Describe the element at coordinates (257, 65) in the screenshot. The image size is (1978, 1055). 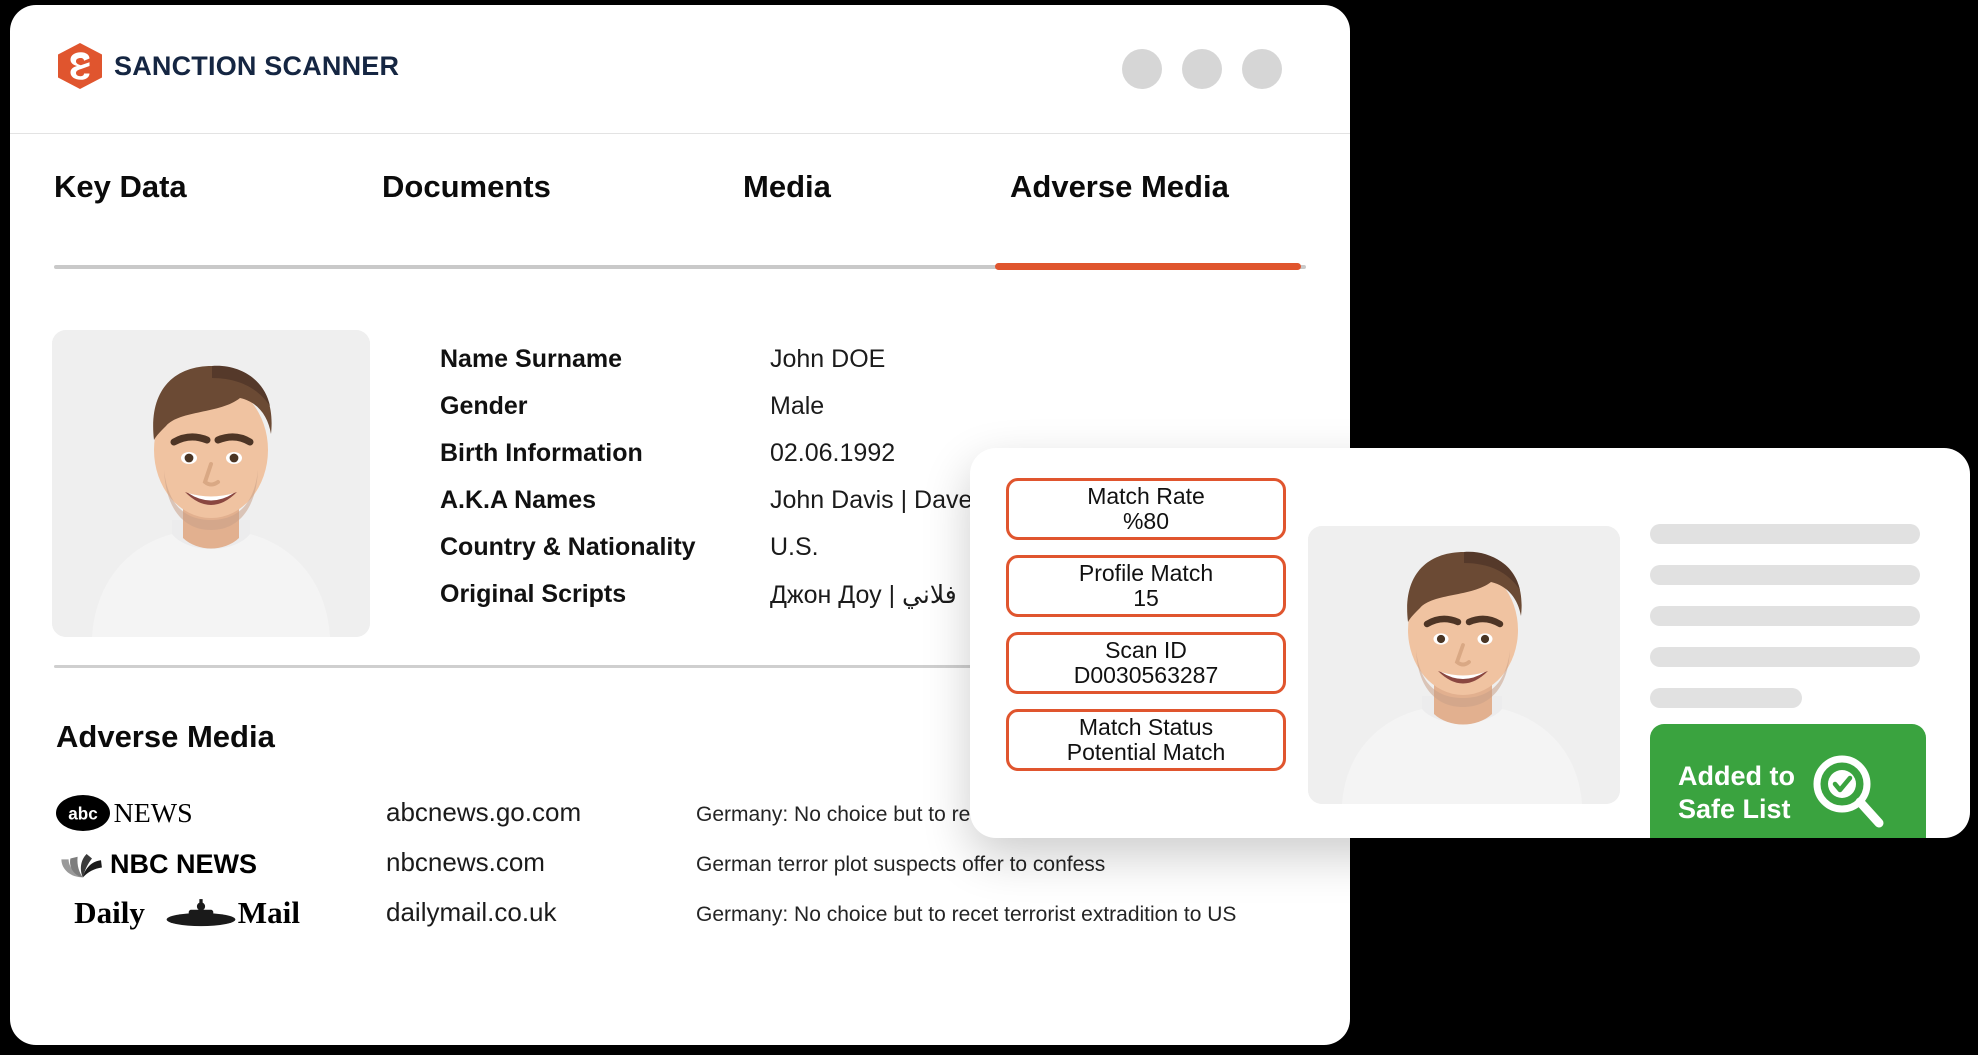
I see `brand-name: SANCTION SCANNER` at that location.